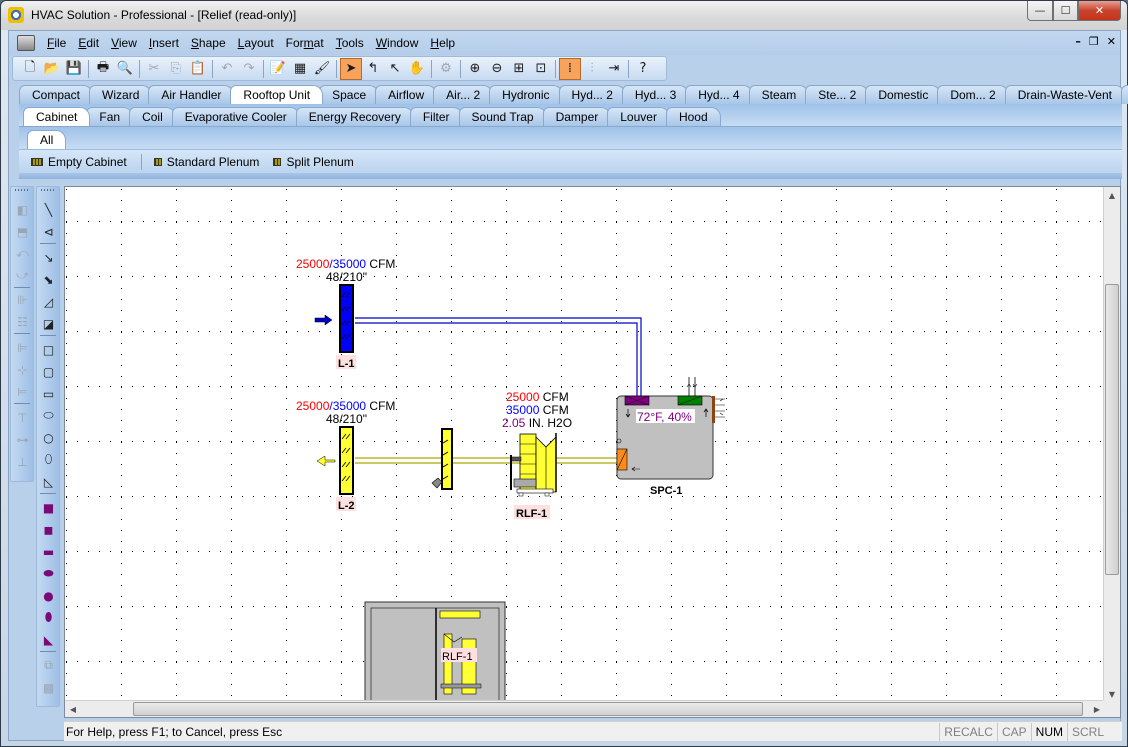 This screenshot has width=1128, height=747. What do you see at coordinates (48, 349) in the screenshot?
I see `square-tool-icon: □` at bounding box center [48, 349].